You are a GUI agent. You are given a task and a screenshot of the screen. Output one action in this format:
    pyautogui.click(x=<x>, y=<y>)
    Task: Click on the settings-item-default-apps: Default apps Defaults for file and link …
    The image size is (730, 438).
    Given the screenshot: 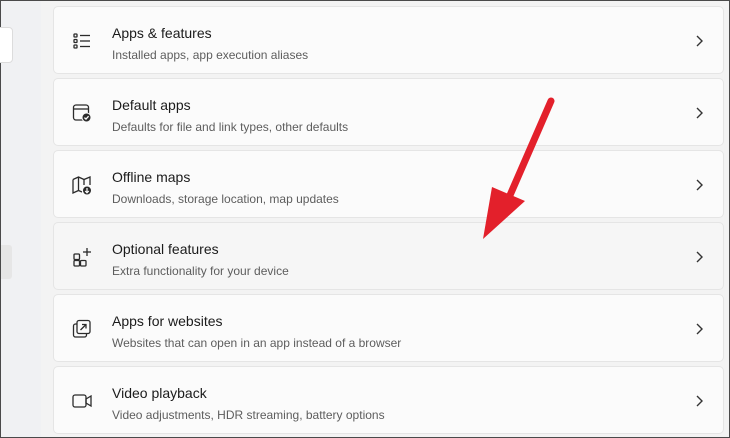 What is the action you would take?
    pyautogui.click(x=388, y=112)
    